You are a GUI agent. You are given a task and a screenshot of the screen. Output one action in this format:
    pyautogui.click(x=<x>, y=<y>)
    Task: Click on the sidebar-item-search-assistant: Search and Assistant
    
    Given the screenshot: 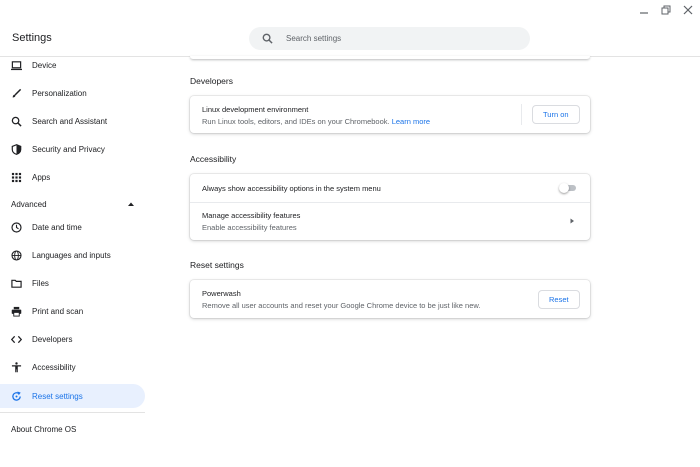 What is the action you would take?
    pyautogui.click(x=72, y=121)
    